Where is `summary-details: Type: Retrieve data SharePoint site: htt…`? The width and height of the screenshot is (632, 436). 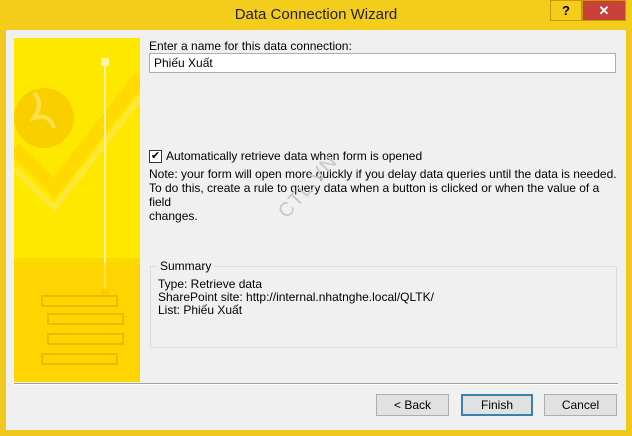 summary-details: Type: Retrieve data SharePoint site: htt… is located at coordinates (296, 297).